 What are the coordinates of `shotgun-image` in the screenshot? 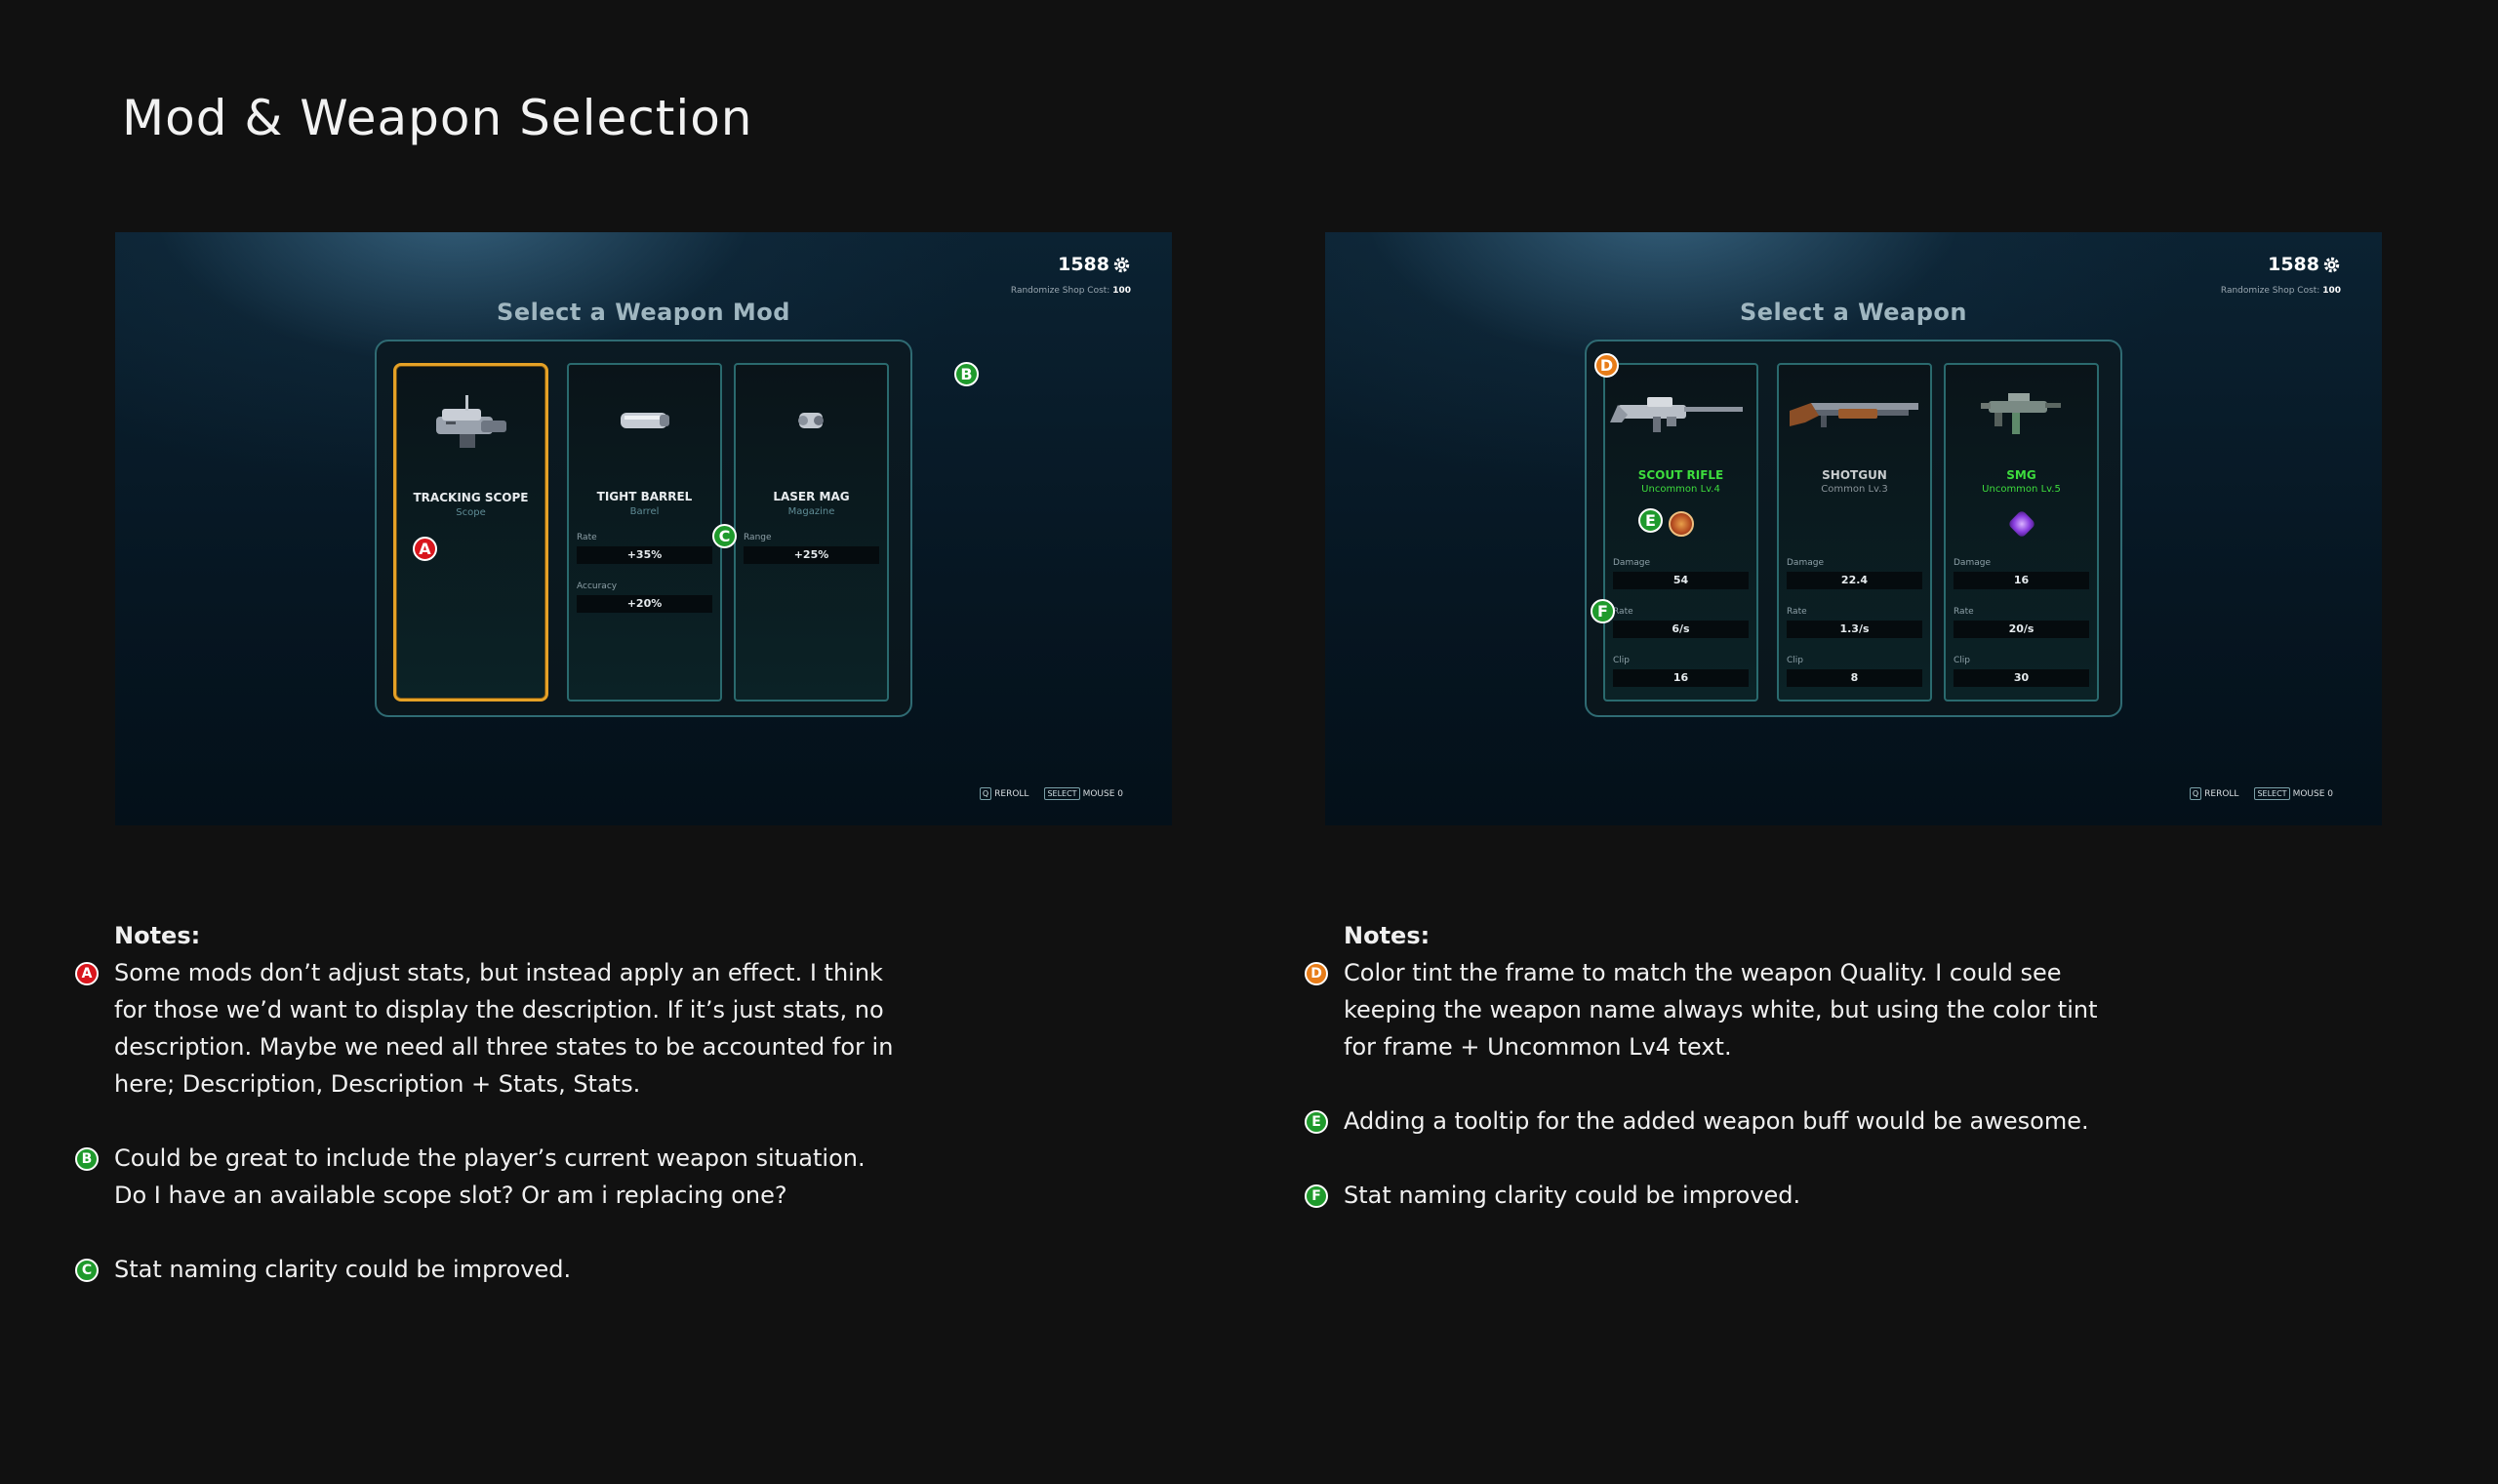 It's located at (1854, 413).